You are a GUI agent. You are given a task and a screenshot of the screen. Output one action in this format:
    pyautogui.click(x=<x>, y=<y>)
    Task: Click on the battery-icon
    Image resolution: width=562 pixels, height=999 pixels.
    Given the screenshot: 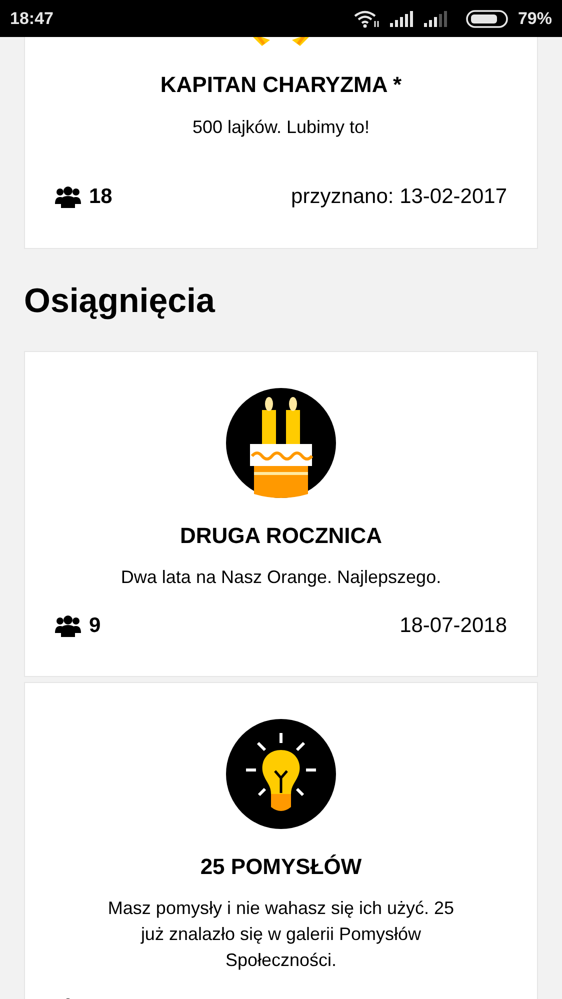 What is the action you would take?
    pyautogui.click(x=487, y=19)
    